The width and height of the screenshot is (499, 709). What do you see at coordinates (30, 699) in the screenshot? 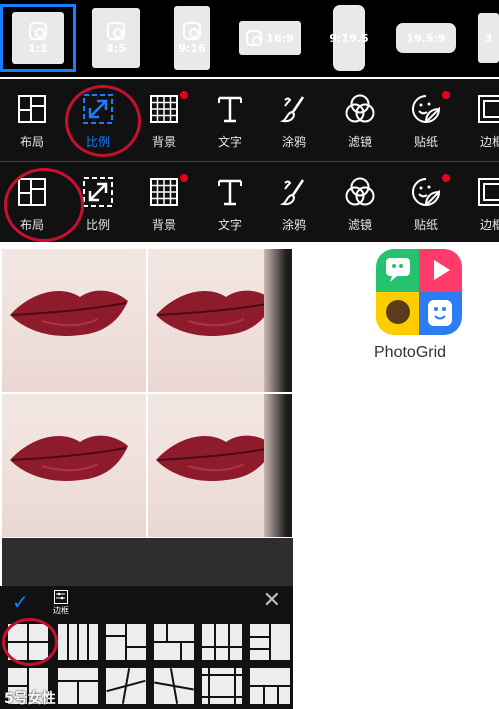
I see `watermark: 5号女性` at bounding box center [30, 699].